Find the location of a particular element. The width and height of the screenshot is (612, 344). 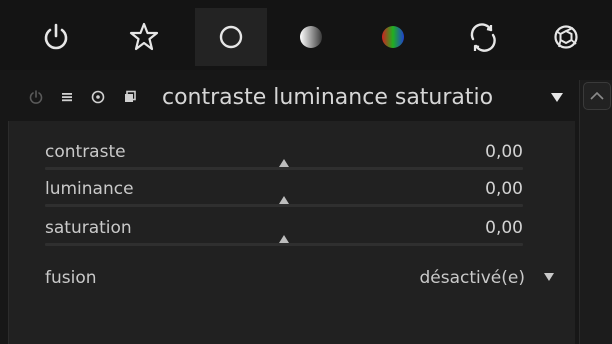

circle-outline-icon is located at coordinates (231, 37).